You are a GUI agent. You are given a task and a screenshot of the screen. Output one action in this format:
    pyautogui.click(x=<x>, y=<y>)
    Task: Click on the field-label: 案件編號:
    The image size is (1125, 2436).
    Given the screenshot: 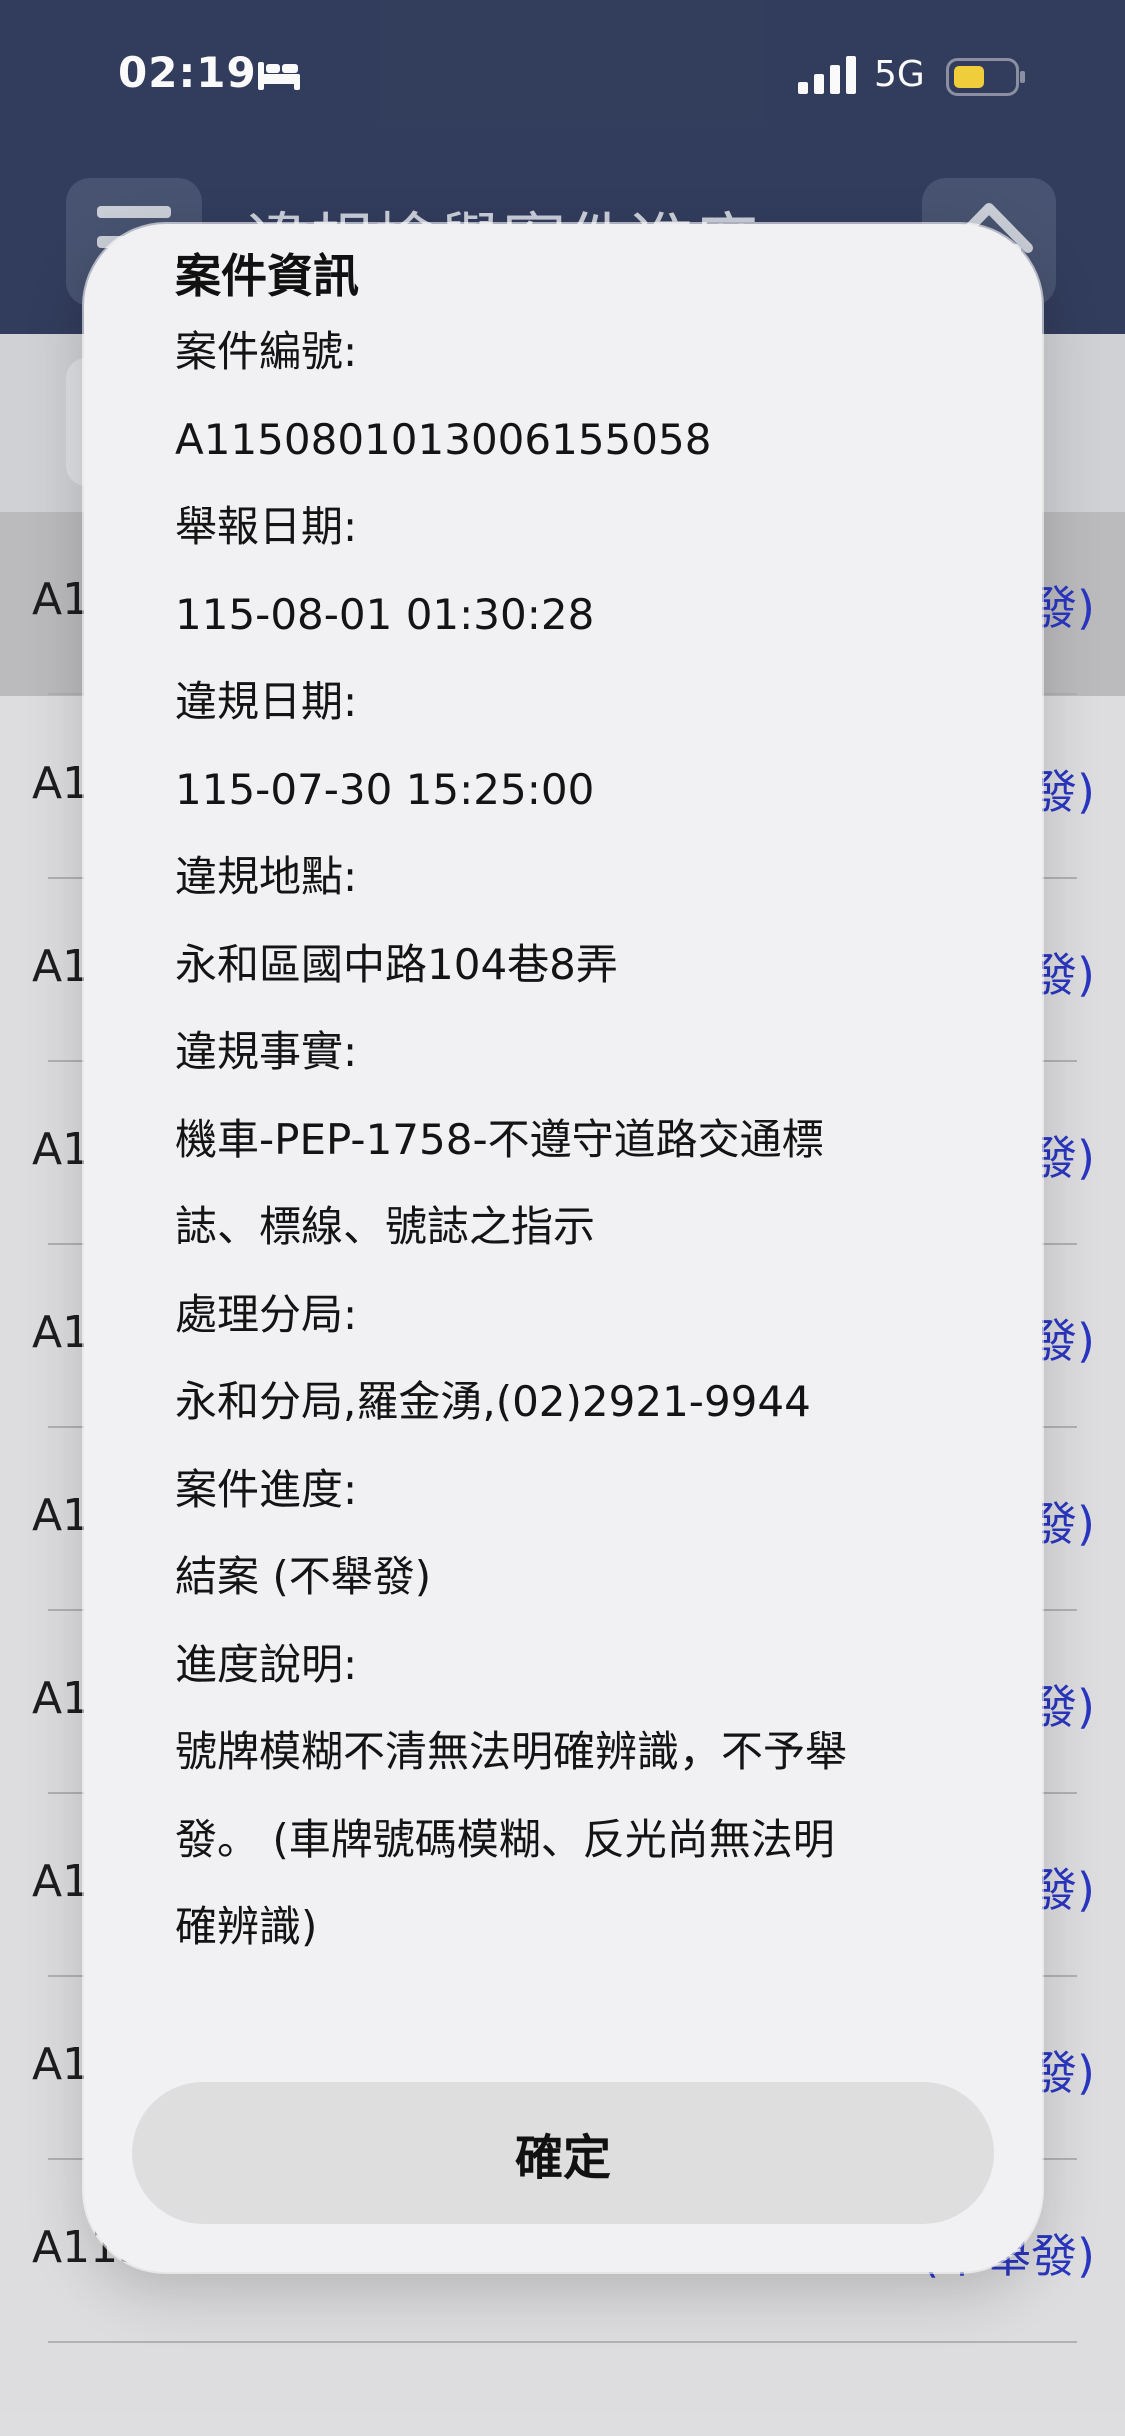 What is the action you would take?
    pyautogui.click(x=266, y=351)
    